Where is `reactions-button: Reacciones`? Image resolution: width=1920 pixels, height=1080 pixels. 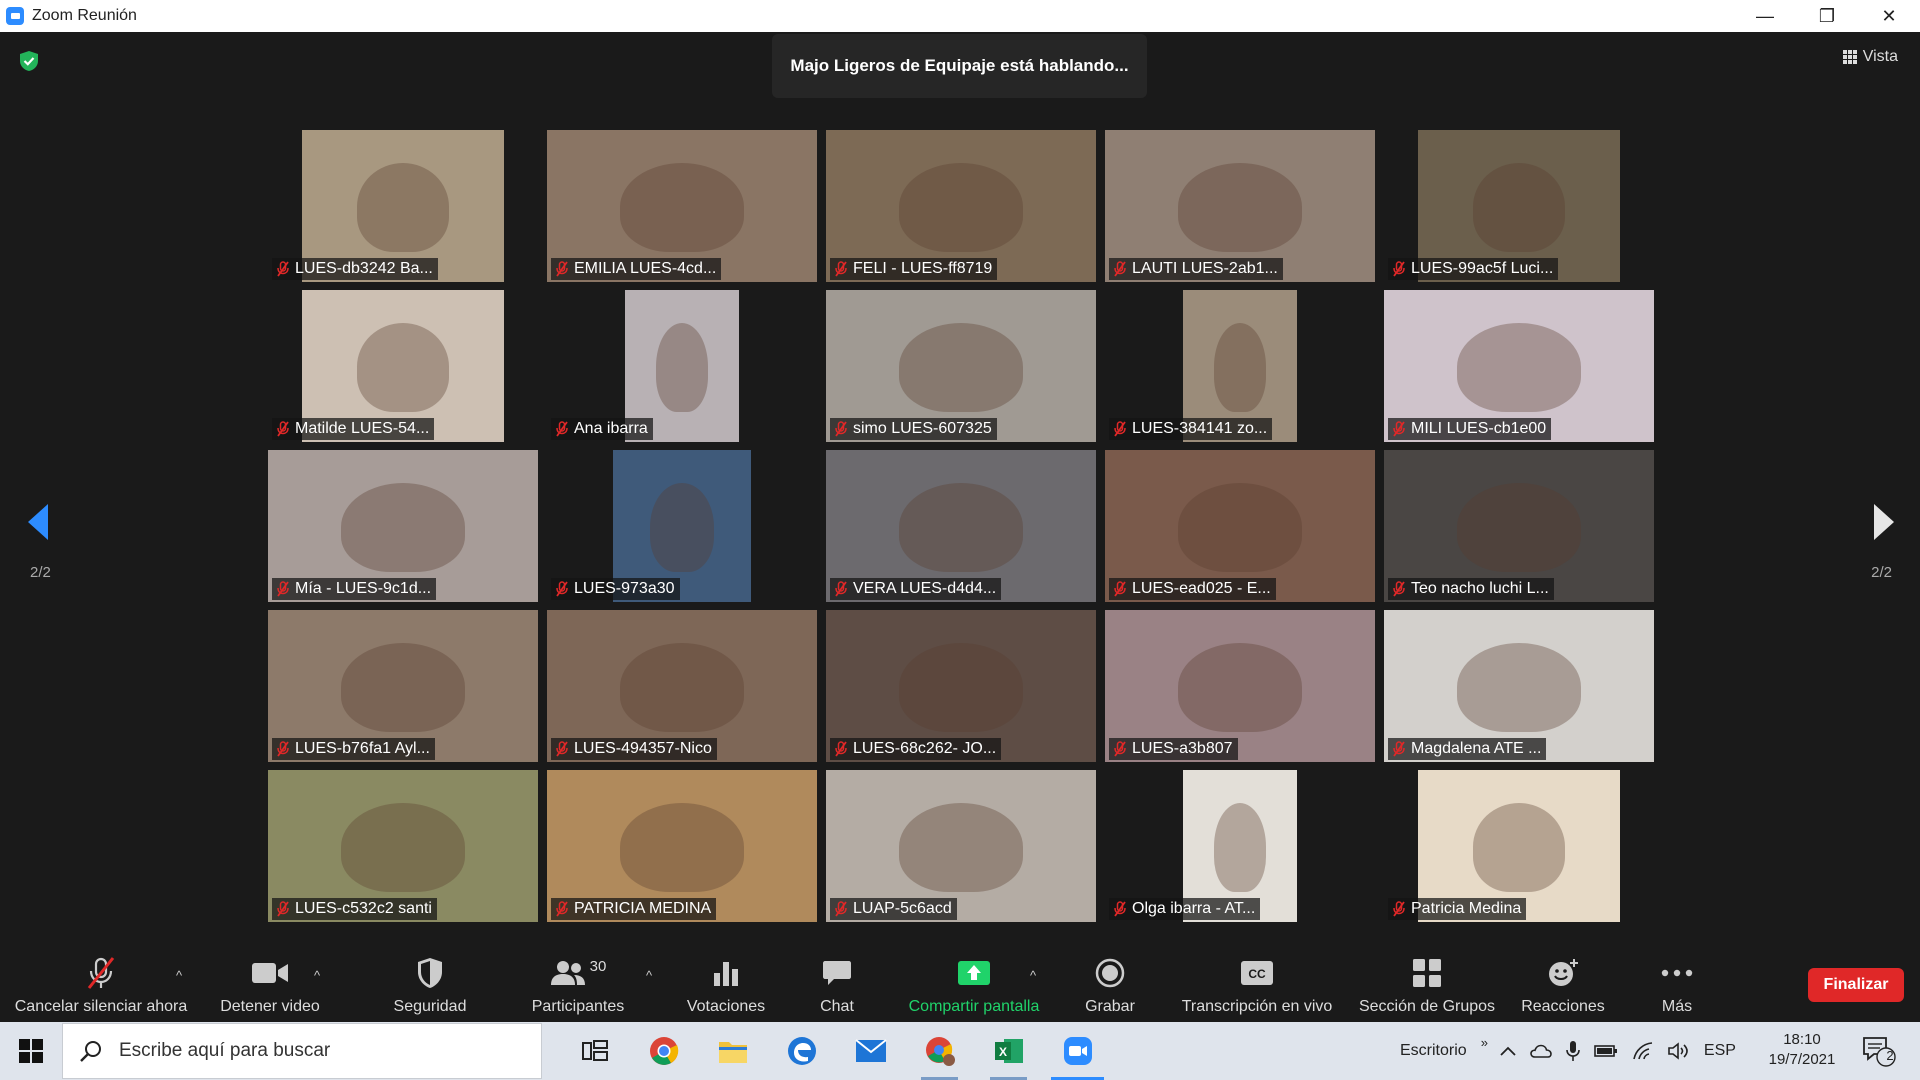
reactions-button: Reacciones is located at coordinates (1563, 985).